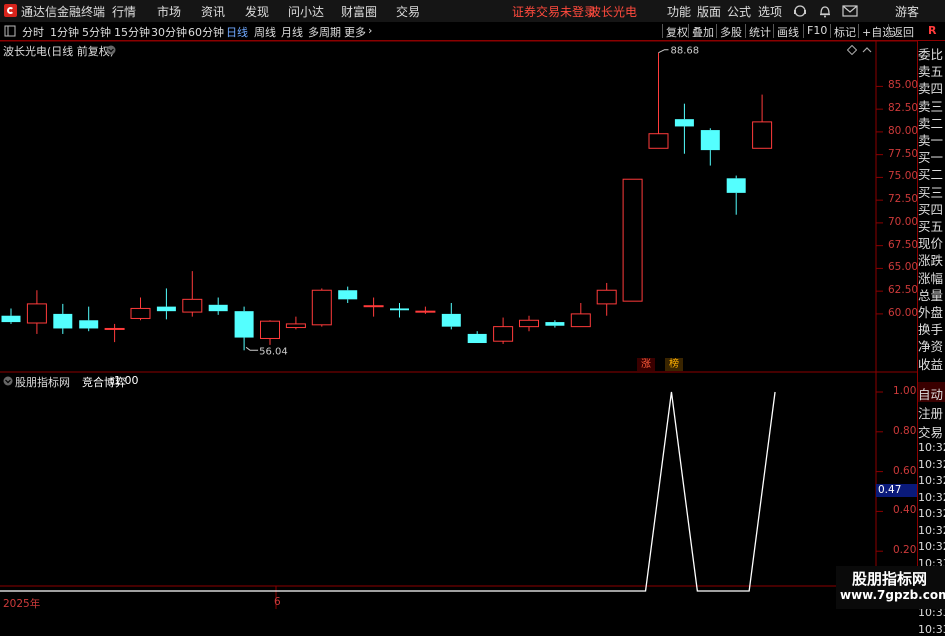 Image resolution: width=945 pixels, height=636 pixels. I want to click on indicator-value: 1.00, so click(126, 380).